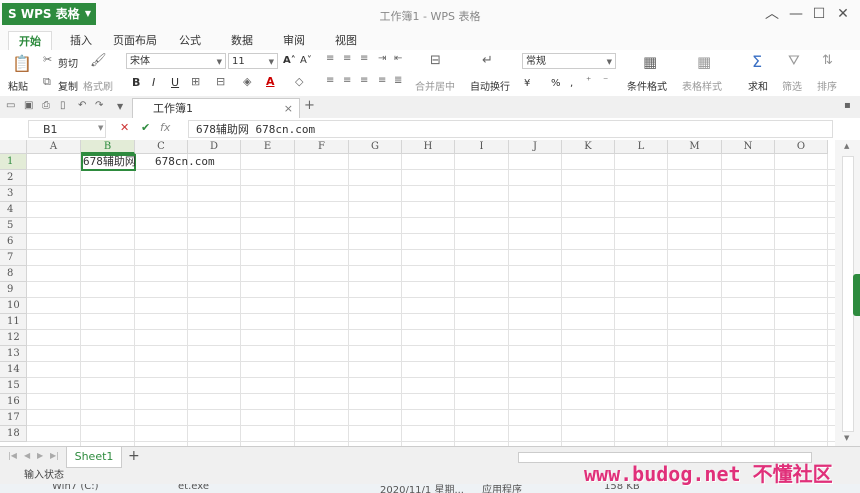  Describe the element at coordinates (330, 58) in the screenshot. I see `align-top-icon: ≡` at that location.